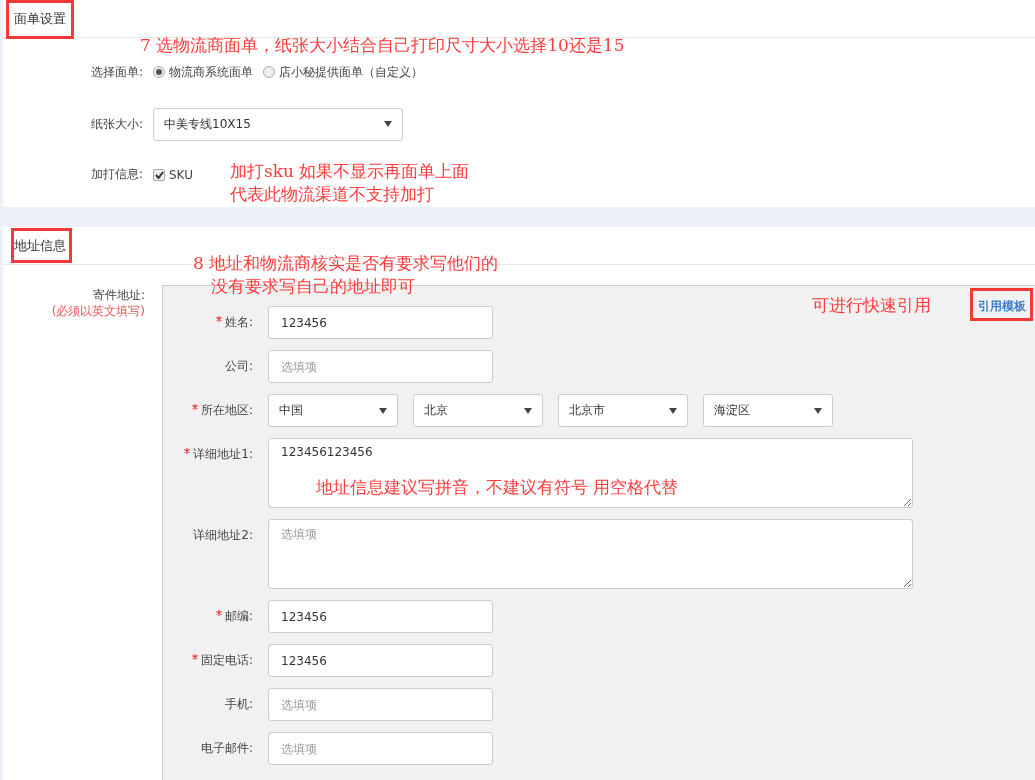 The height and width of the screenshot is (780, 1035). Describe the element at coordinates (215, 318) in the screenshot. I see `field-label: 姓名:` at that location.